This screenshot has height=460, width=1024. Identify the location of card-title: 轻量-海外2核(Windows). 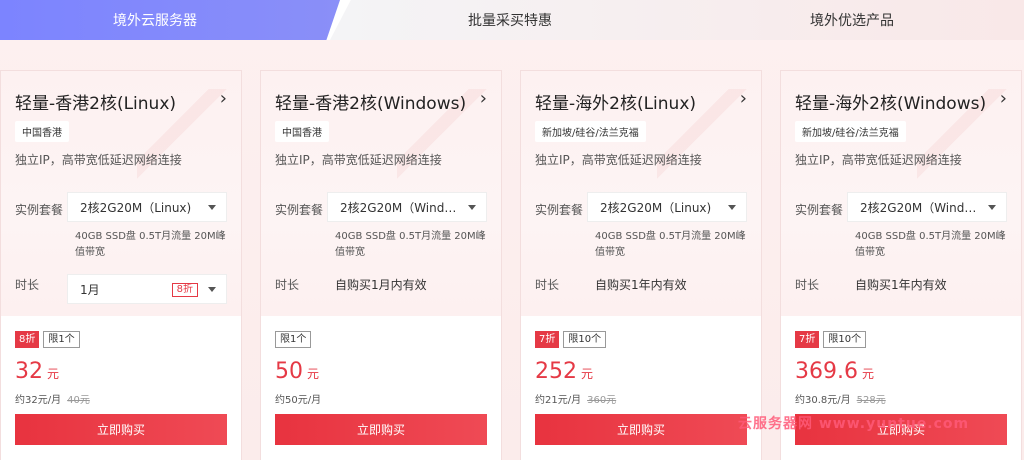
(890, 101).